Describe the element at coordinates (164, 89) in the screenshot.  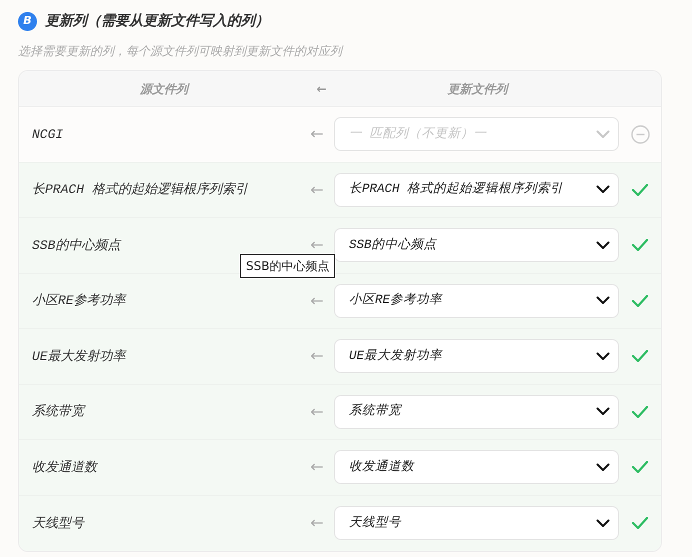
I see `column-header: 源文件列` at that location.